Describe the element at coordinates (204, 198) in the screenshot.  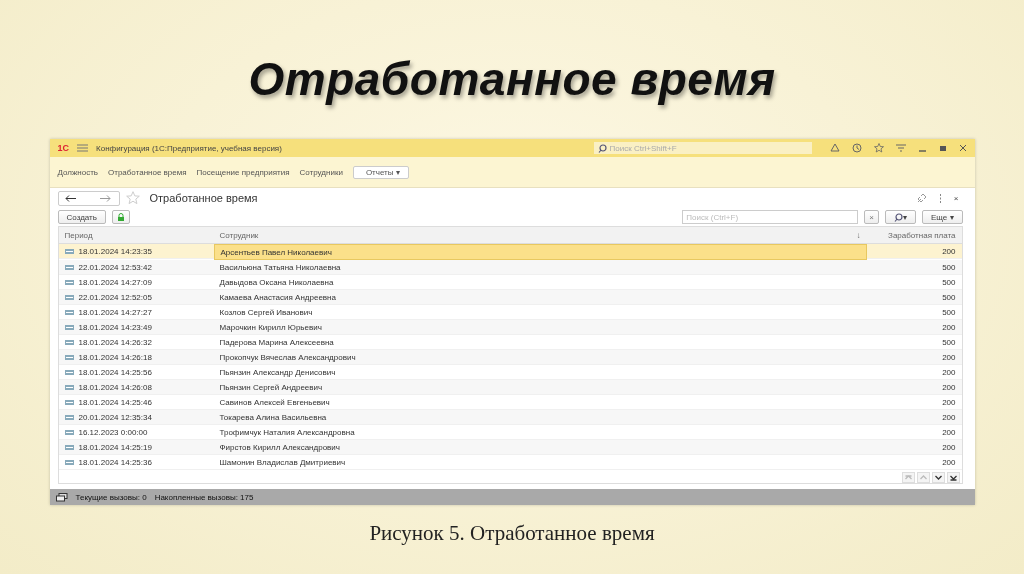
I see `form-title: Отработанное время` at that location.